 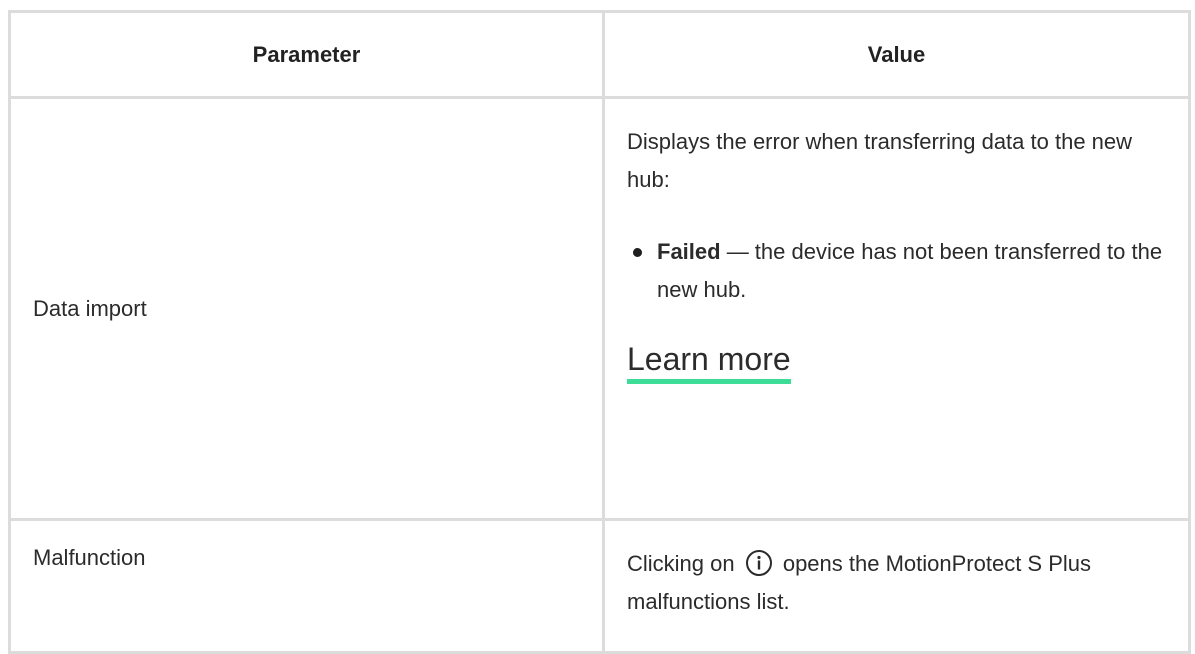 What do you see at coordinates (896, 54) in the screenshot?
I see `column-header-value: Value` at bounding box center [896, 54].